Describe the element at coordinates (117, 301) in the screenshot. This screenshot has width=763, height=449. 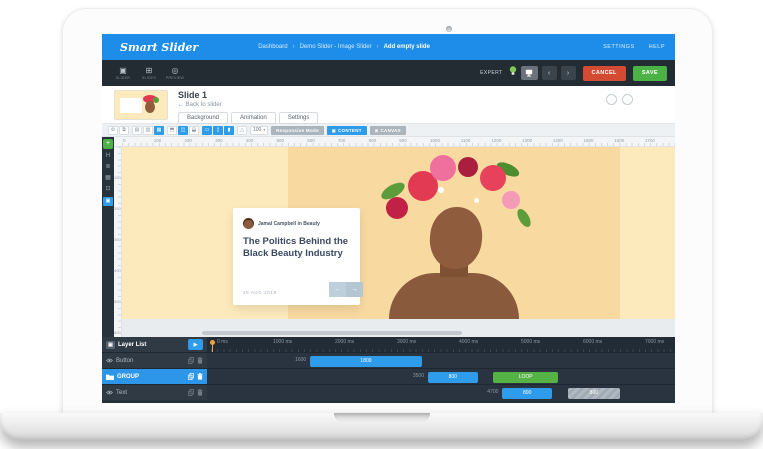
I see `v-ruler-tick: 500` at that location.